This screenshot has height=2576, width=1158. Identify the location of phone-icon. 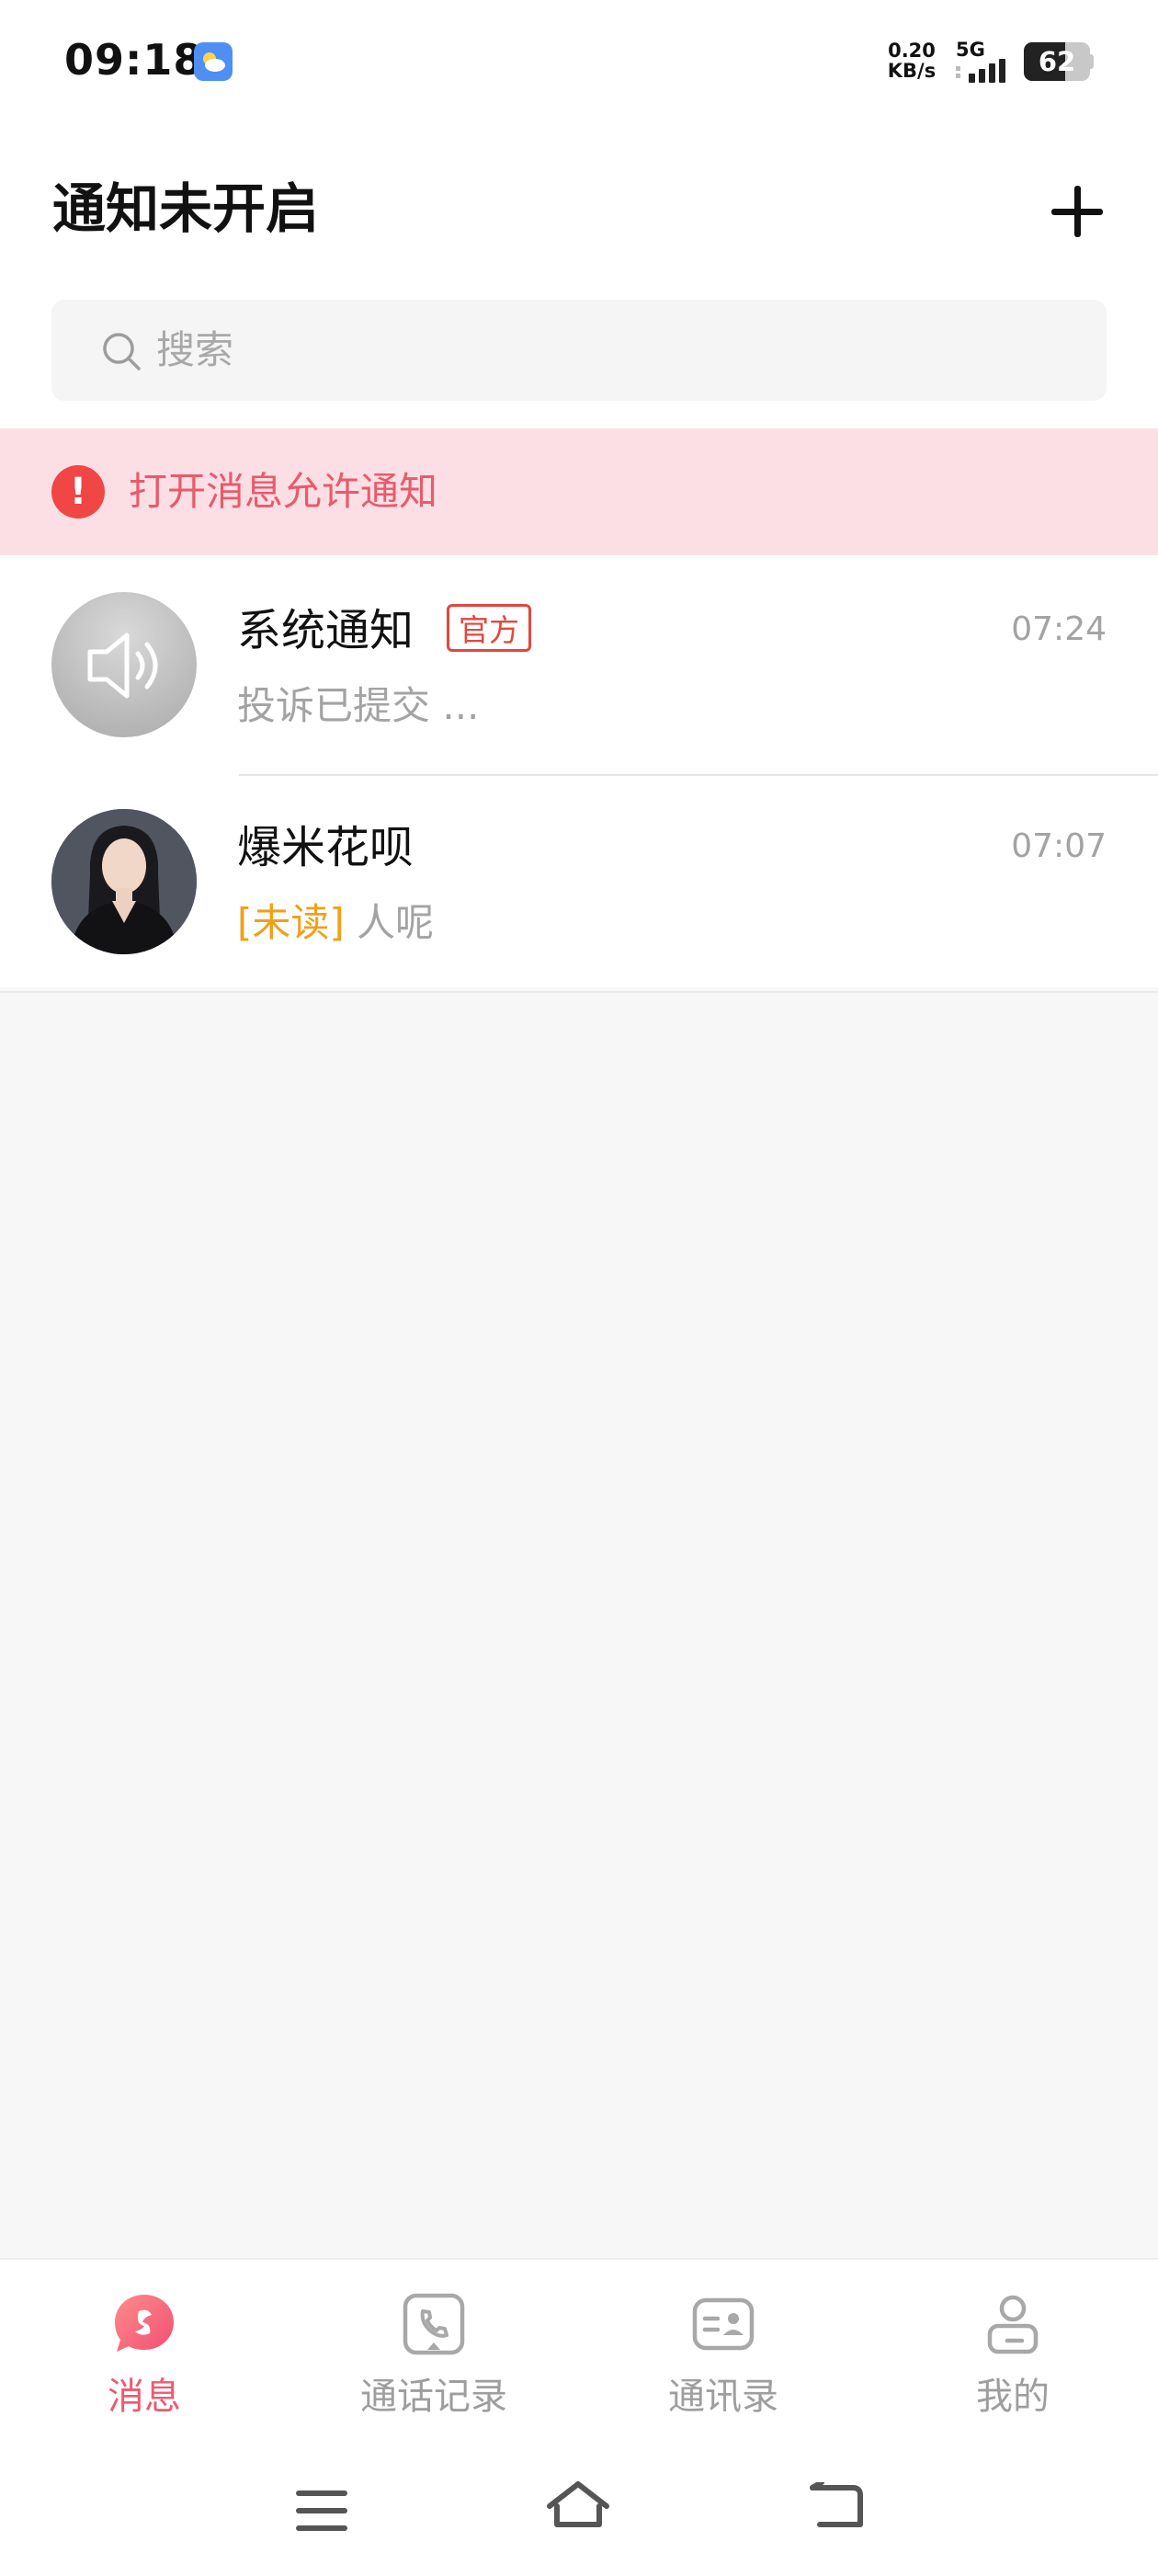
(434, 2324).